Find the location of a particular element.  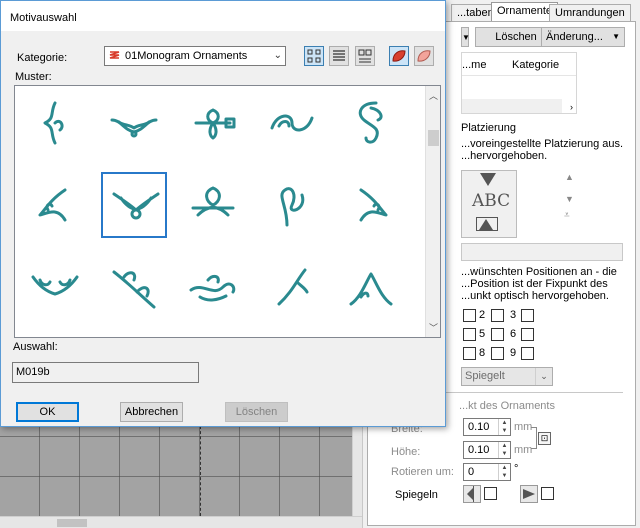

position-label: 9 is located at coordinates (513, 353).